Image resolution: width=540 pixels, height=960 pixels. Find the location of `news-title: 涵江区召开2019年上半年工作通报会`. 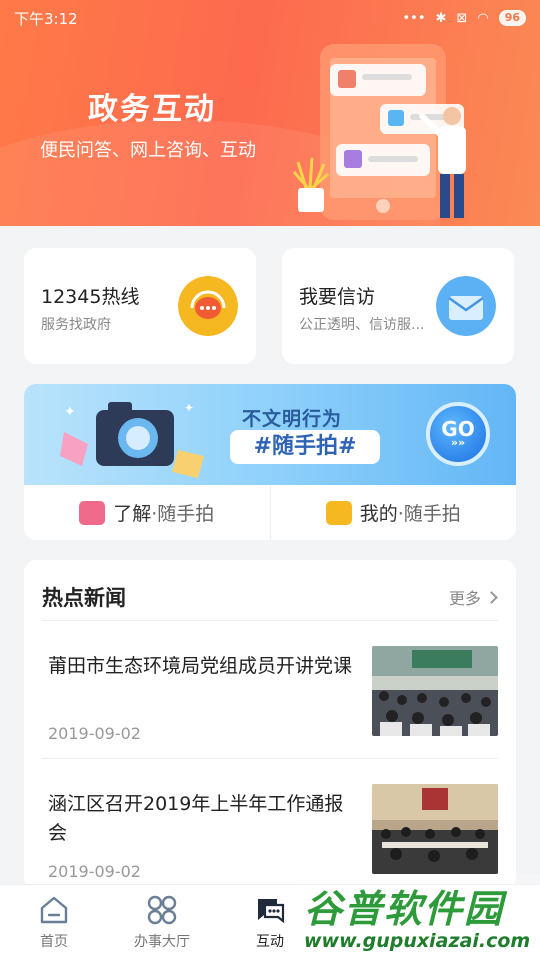

news-title: 涵江区召开2019年上半年工作通报会 is located at coordinates (196, 818).